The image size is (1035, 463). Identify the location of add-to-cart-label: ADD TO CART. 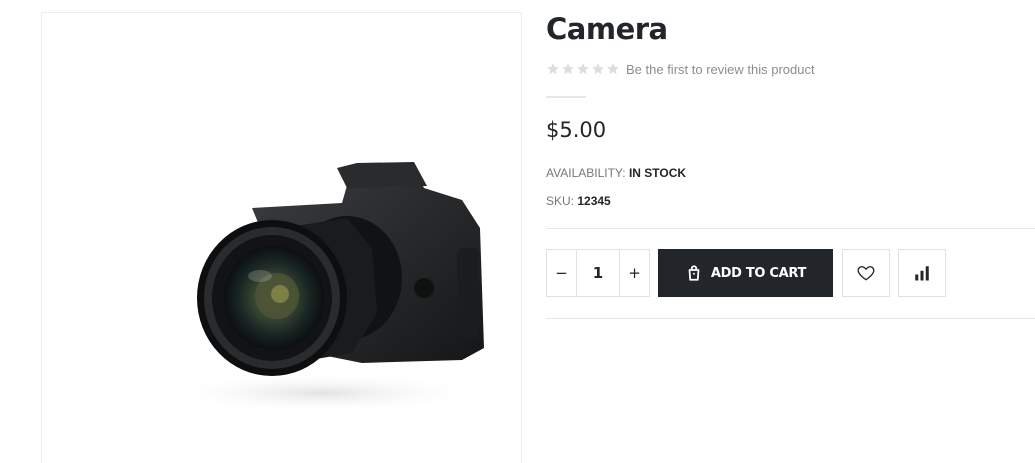
(758, 273).